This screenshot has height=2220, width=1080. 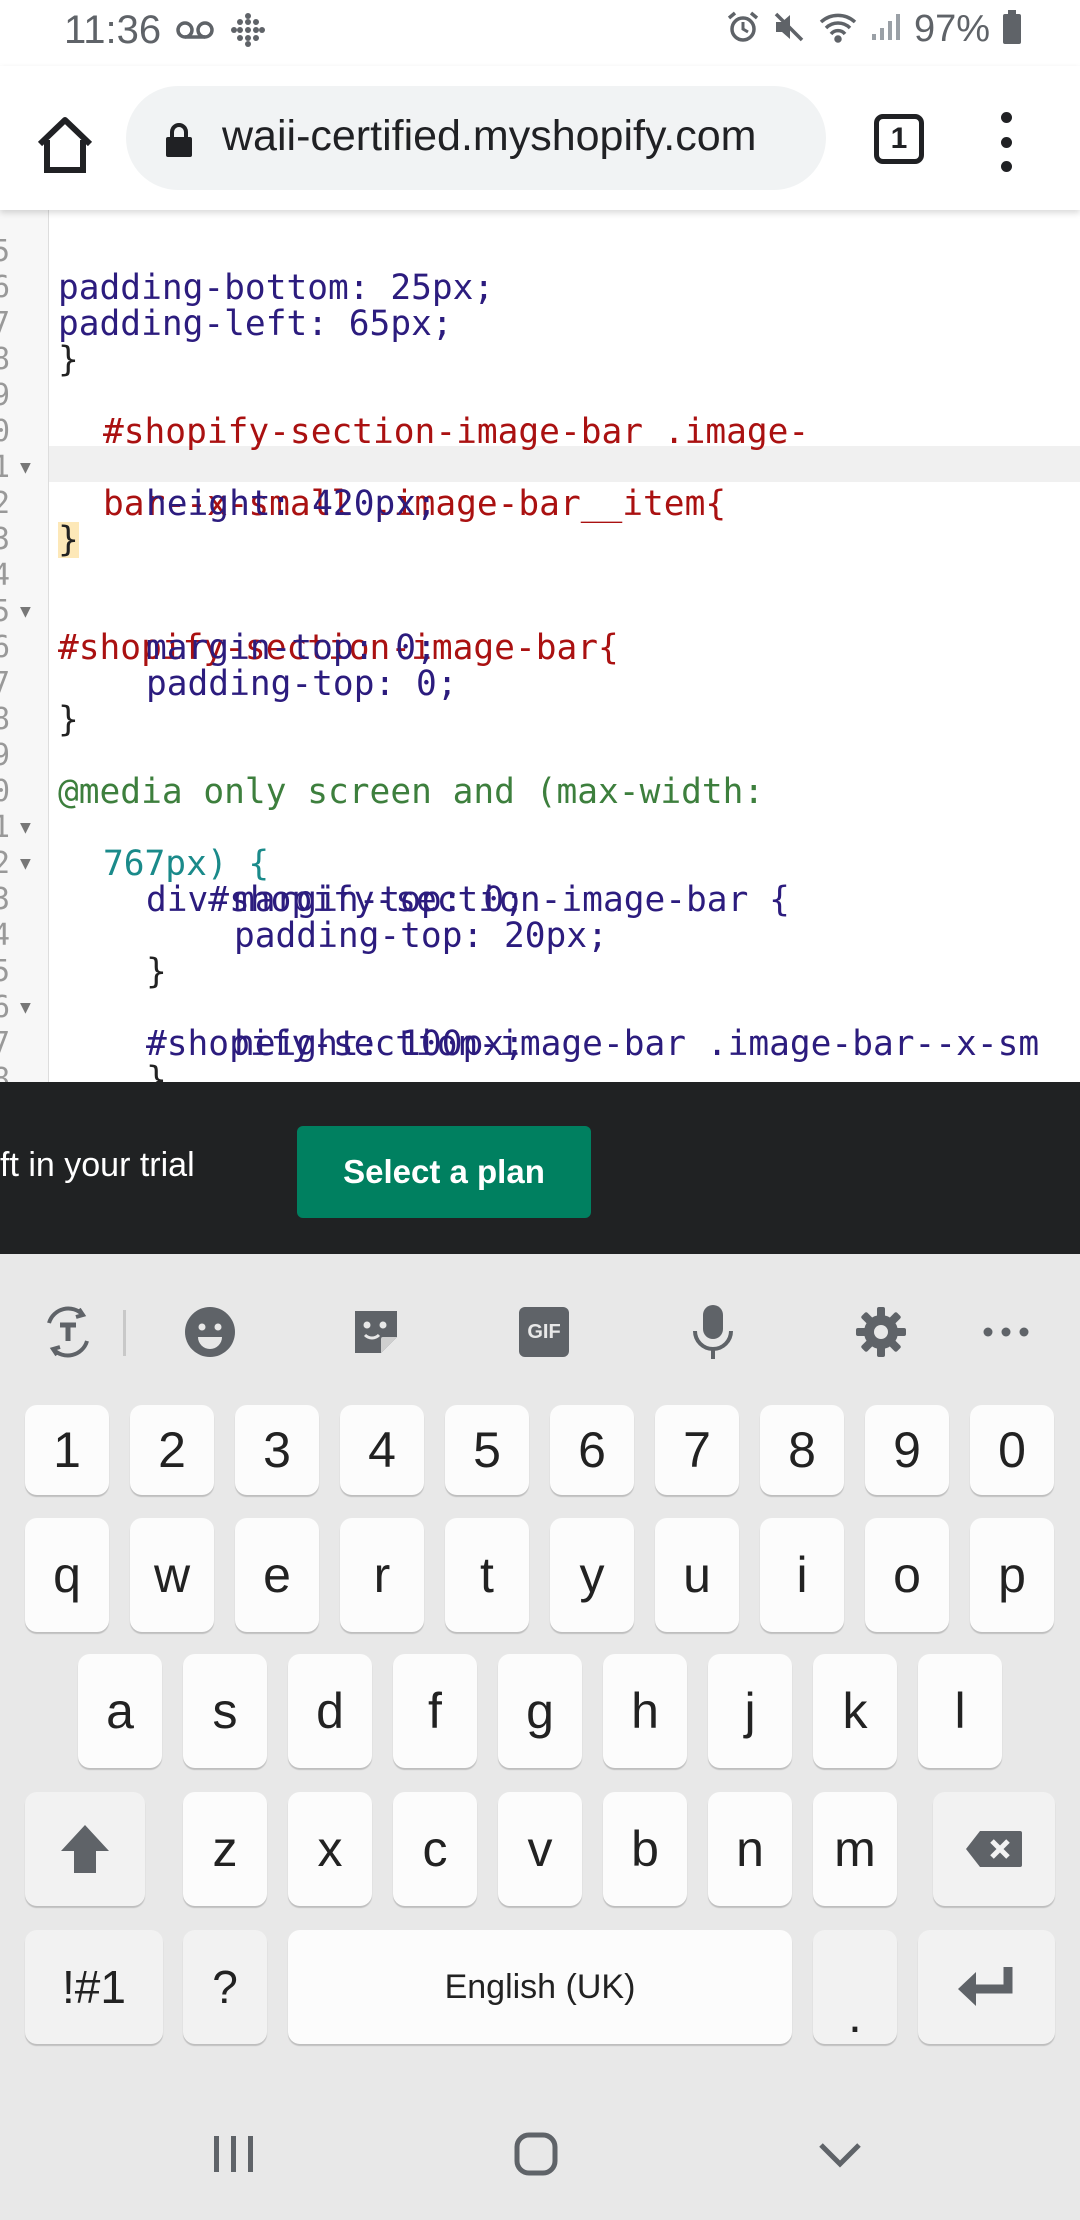 I want to click on key-z: z, so click(x=225, y=1849).